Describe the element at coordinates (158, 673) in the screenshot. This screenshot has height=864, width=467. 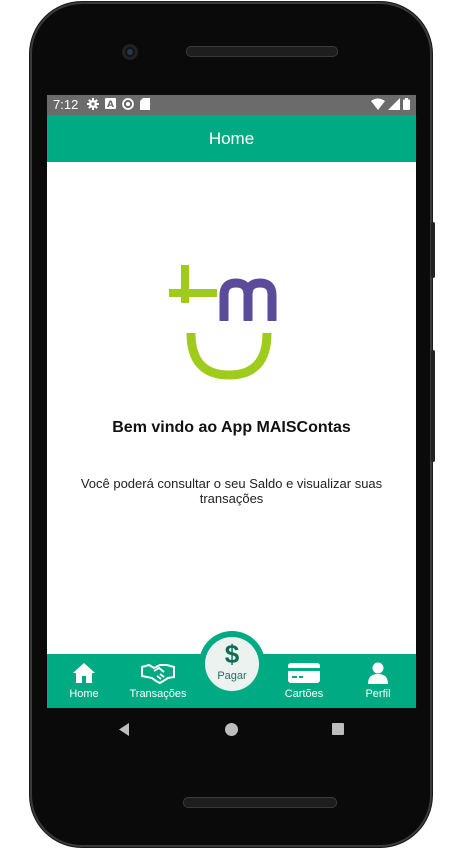
I see `handshake-icon` at that location.